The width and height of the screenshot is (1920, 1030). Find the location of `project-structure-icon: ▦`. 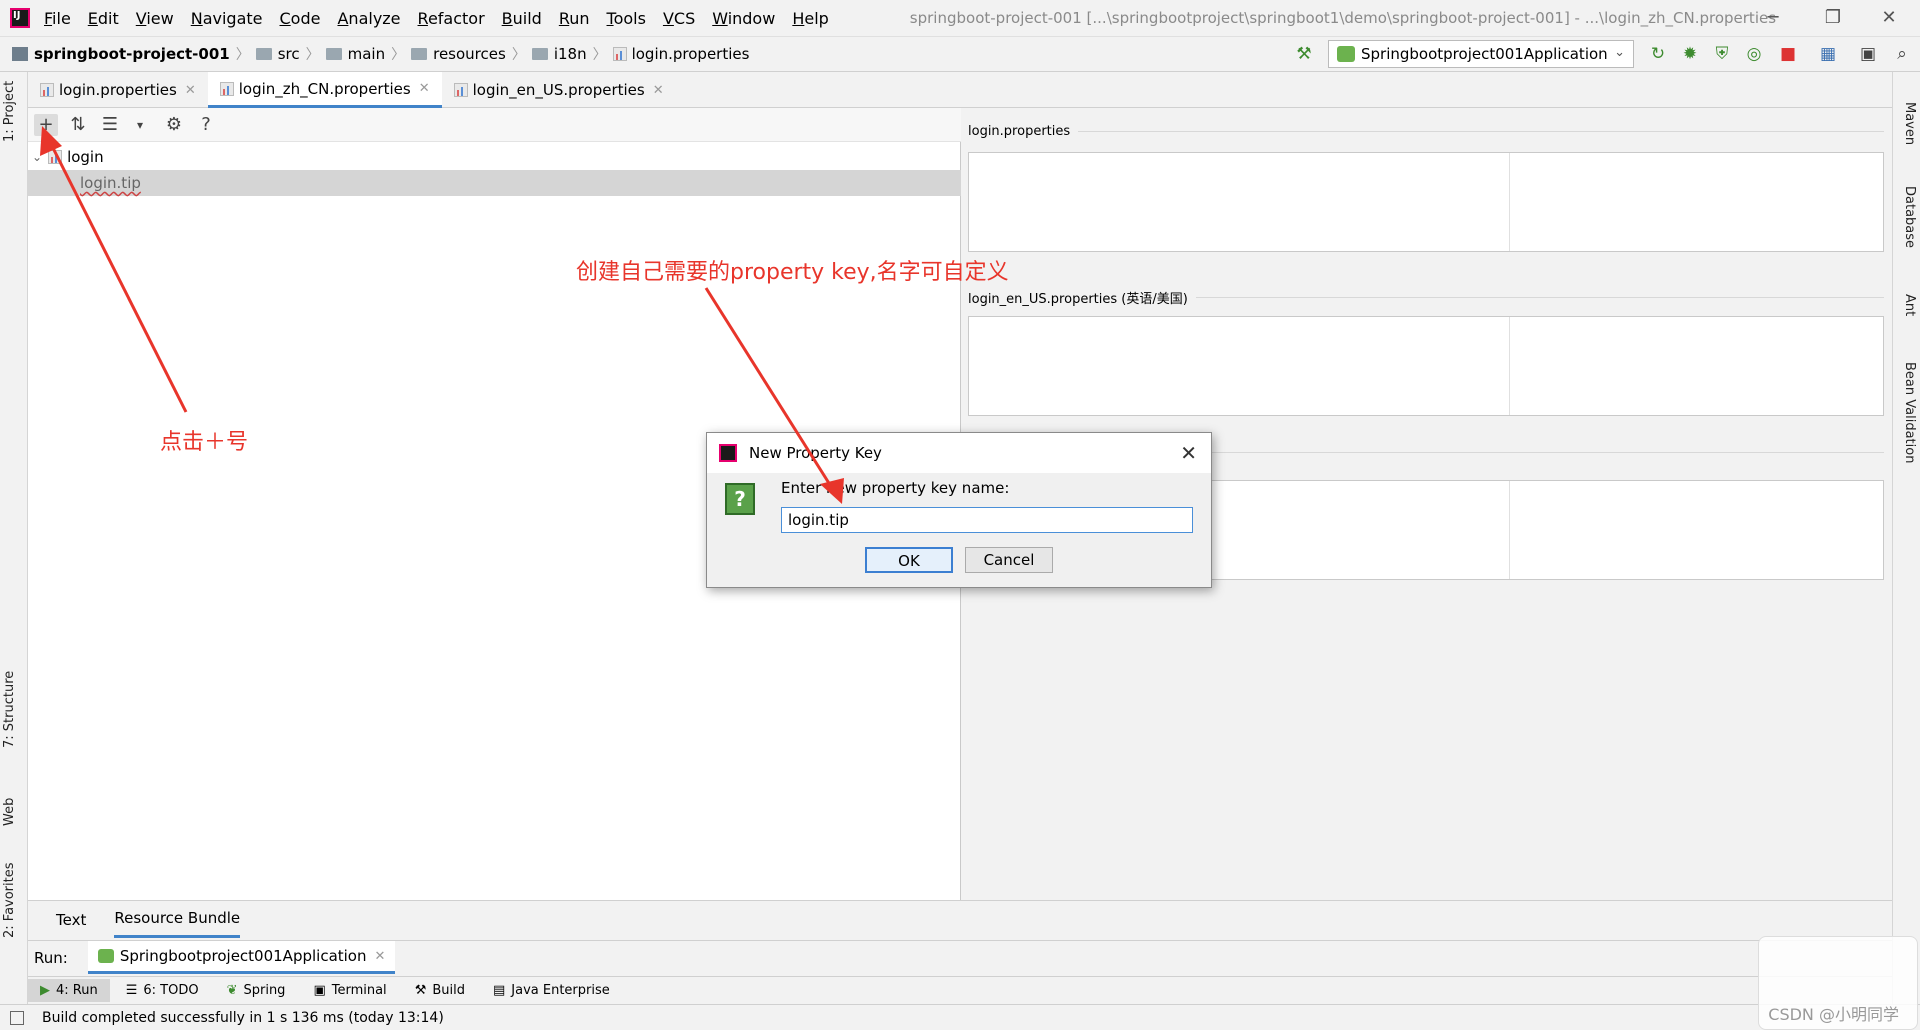

project-structure-icon: ▦ is located at coordinates (1828, 54).